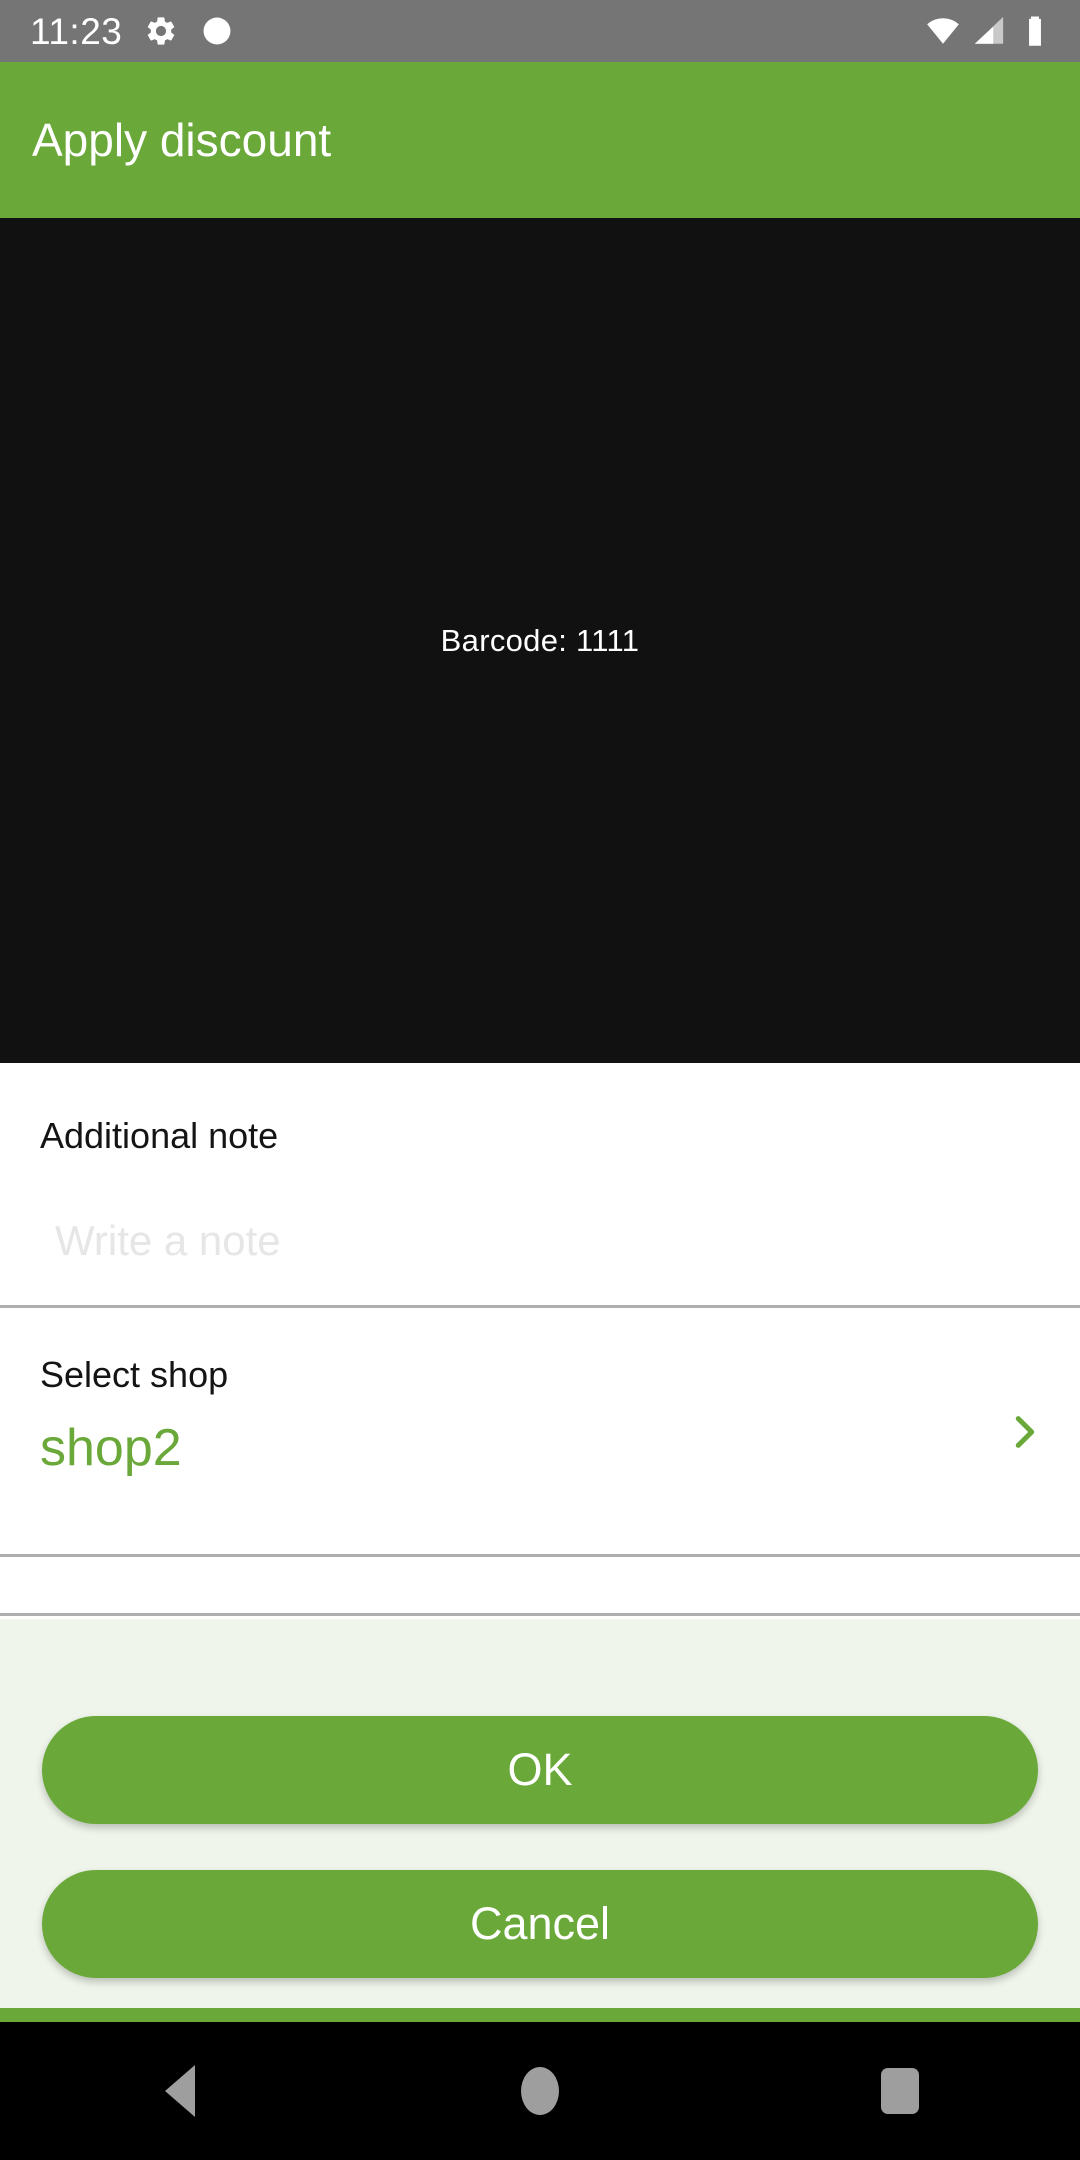  What do you see at coordinates (1024, 1432) in the screenshot?
I see `chevron-right-icon` at bounding box center [1024, 1432].